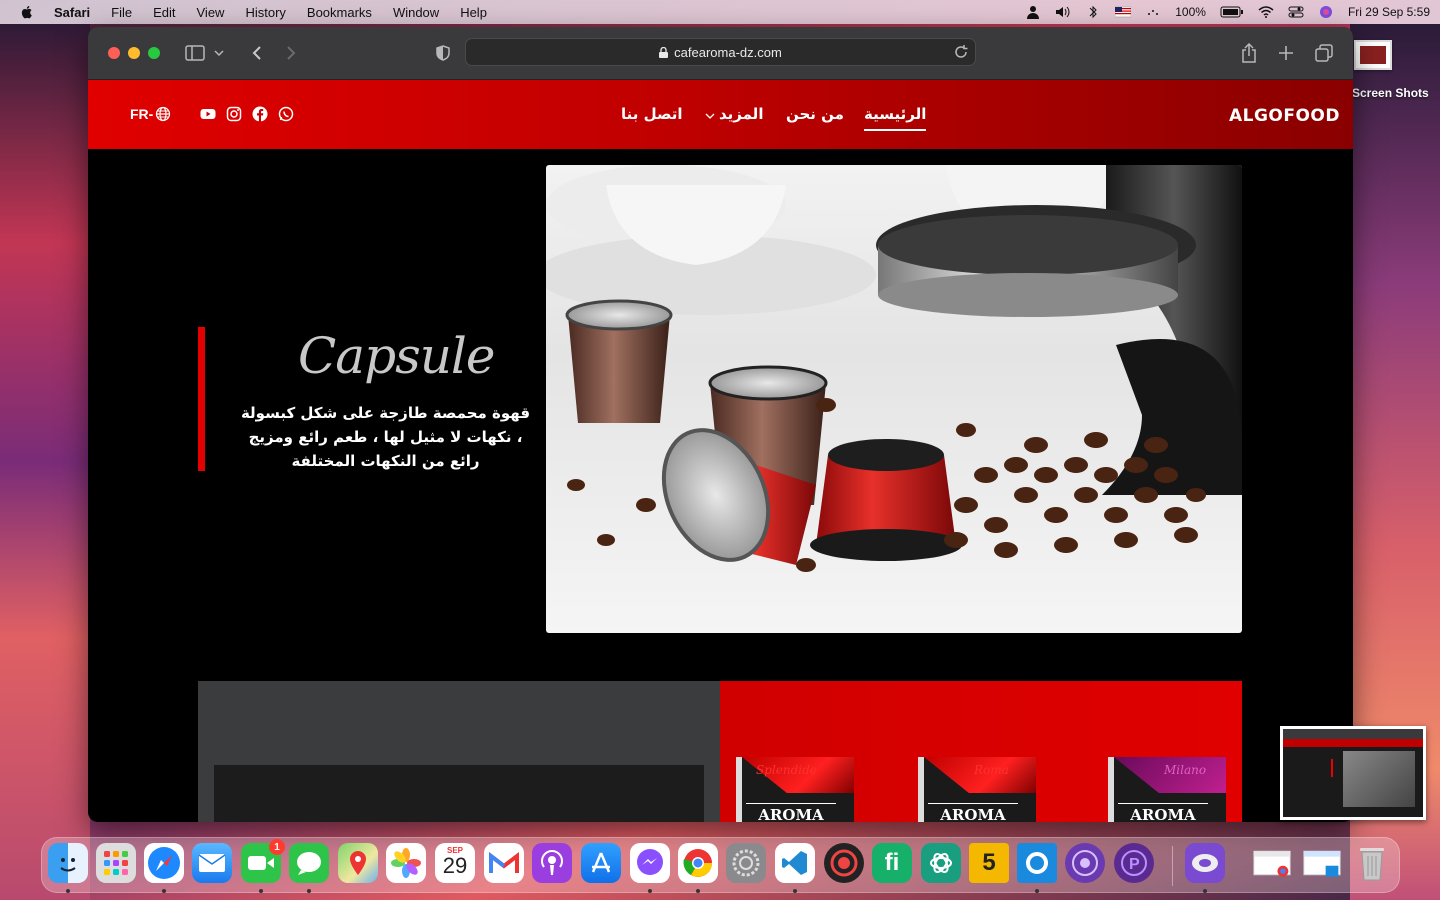 The width and height of the screenshot is (1440, 900). What do you see at coordinates (650, 863) in the screenshot?
I see `messenger-icon` at bounding box center [650, 863].